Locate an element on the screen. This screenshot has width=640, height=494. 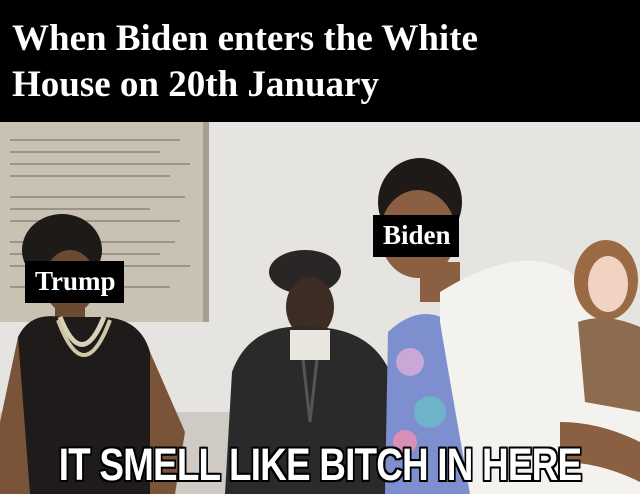
meme-caption: IT SMELL LIKE BITCH IN HERE is located at coordinates (320, 464).